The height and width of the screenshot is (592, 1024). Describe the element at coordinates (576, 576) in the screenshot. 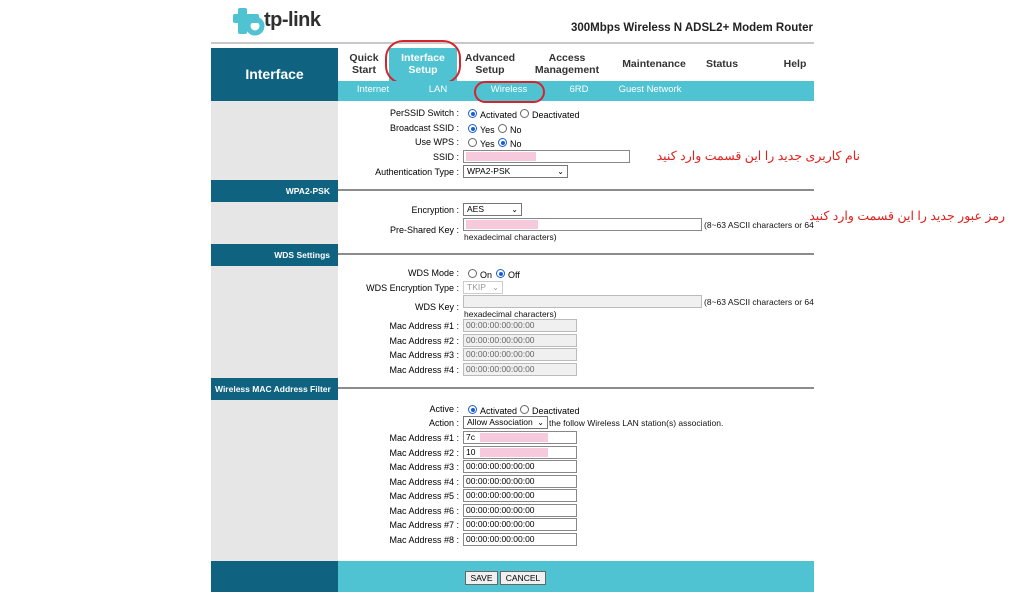

I see `footer-bar` at that location.